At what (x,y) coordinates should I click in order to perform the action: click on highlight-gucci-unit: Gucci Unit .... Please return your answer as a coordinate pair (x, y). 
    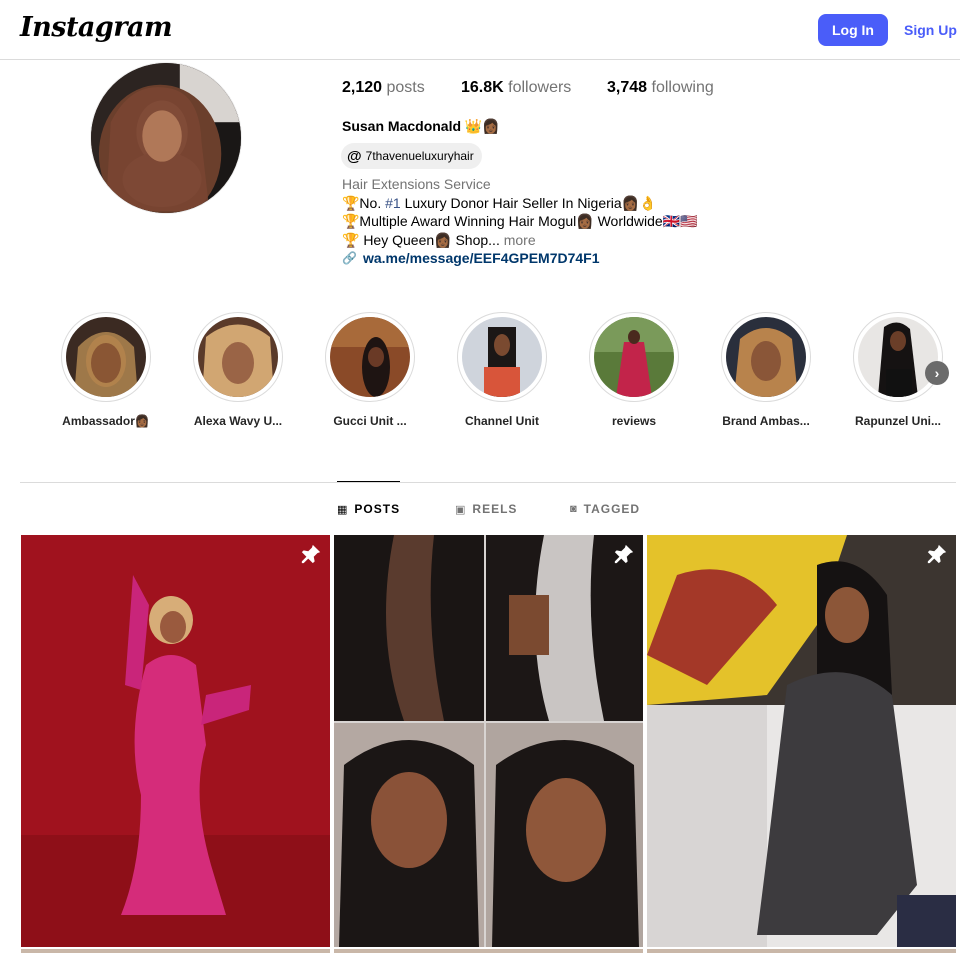
    Looking at the image, I should click on (370, 370).